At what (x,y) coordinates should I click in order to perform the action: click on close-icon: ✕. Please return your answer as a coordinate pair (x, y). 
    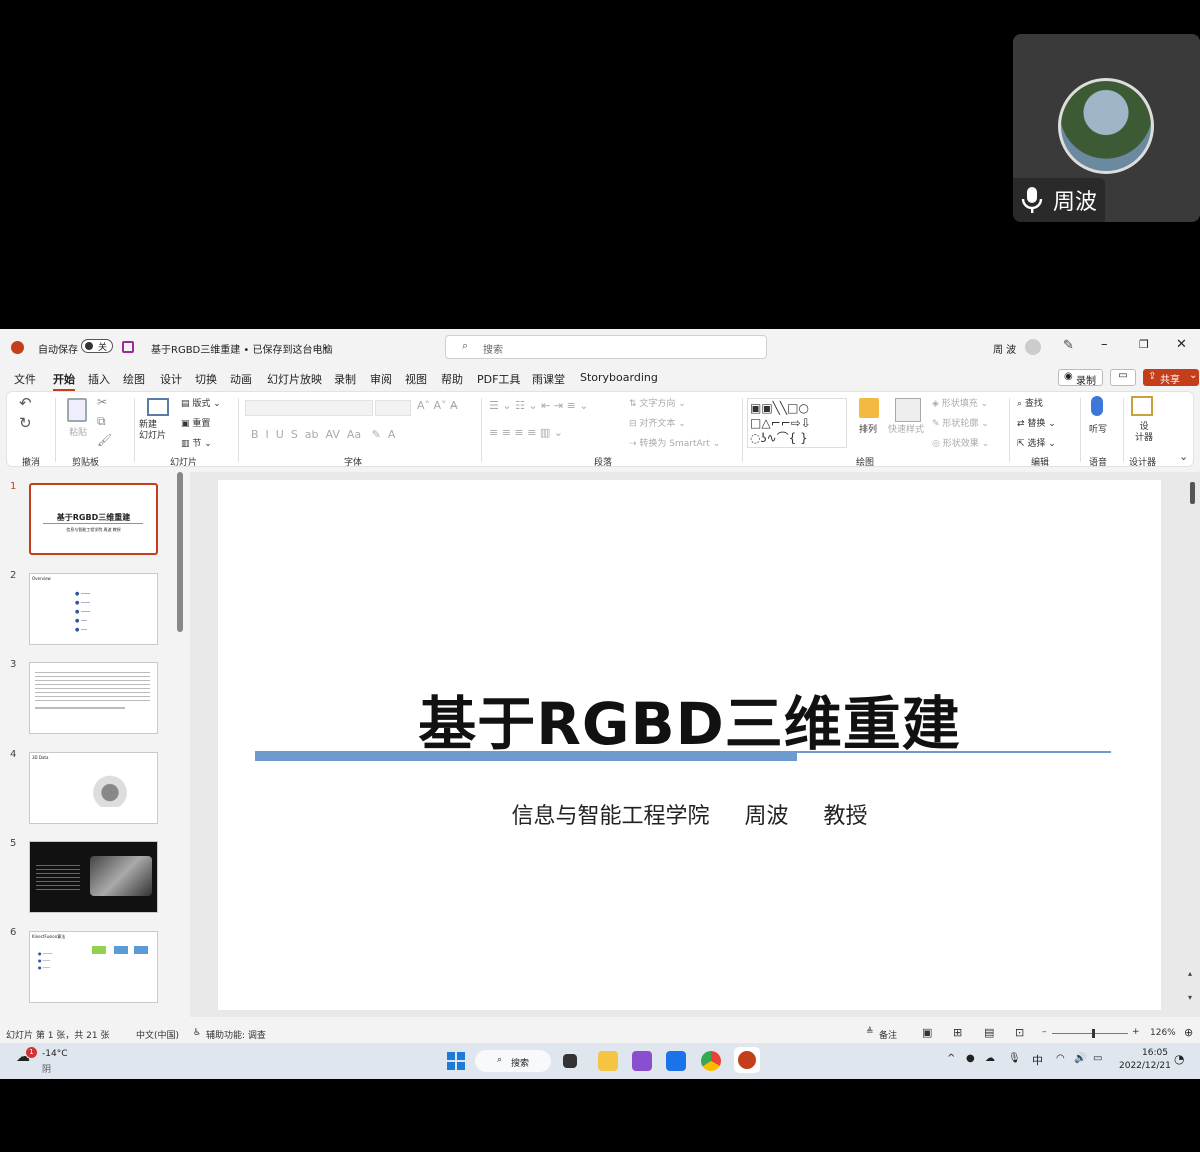
    Looking at the image, I should click on (1181, 344).